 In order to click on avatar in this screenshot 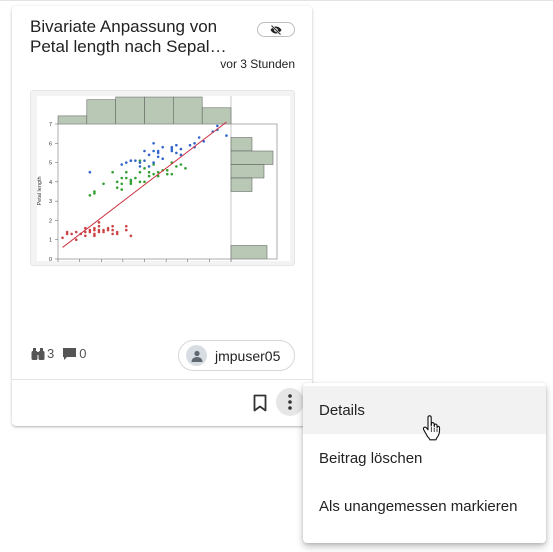, I will do `click(196, 355)`.